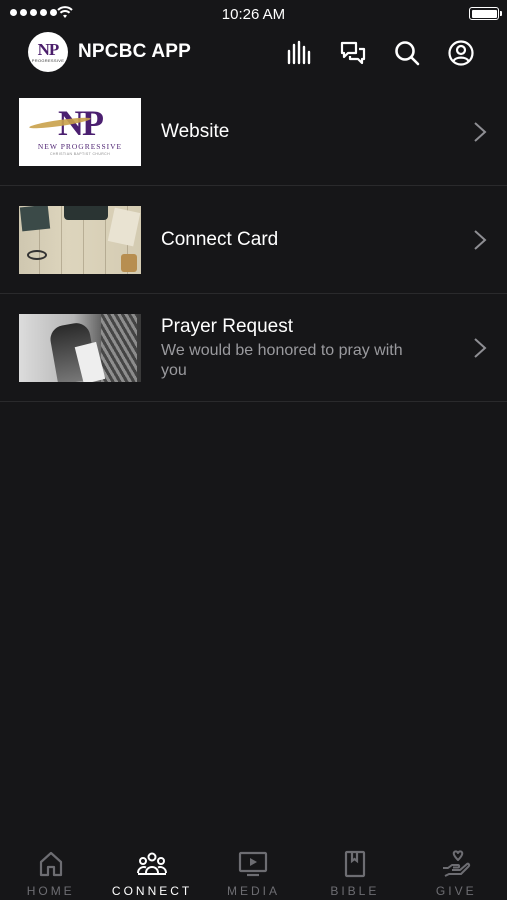 Image resolution: width=507 pixels, height=900 pixels. I want to click on tab-give: GIVE, so click(456, 870).